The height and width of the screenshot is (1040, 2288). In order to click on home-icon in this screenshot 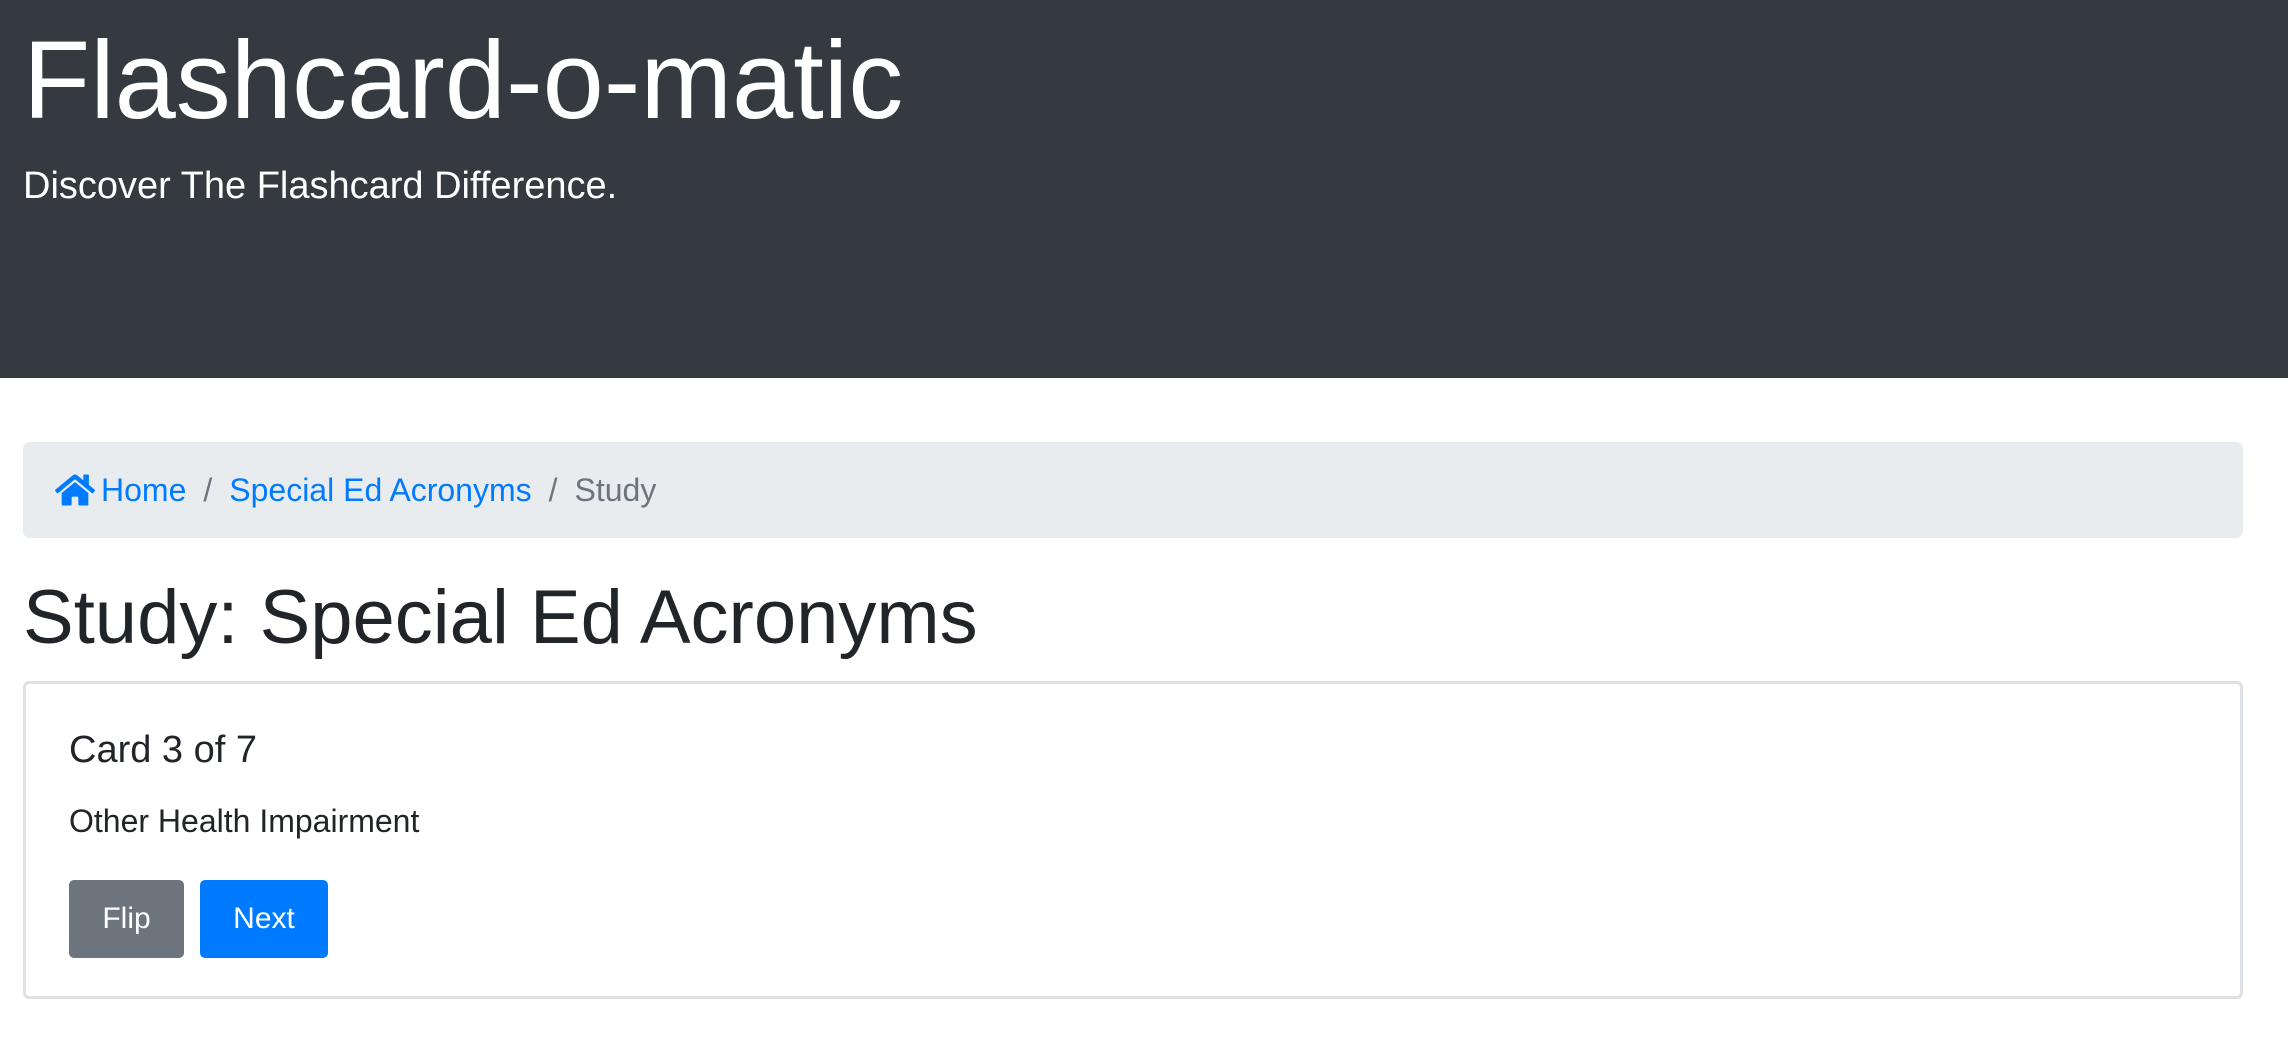, I will do `click(75, 490)`.